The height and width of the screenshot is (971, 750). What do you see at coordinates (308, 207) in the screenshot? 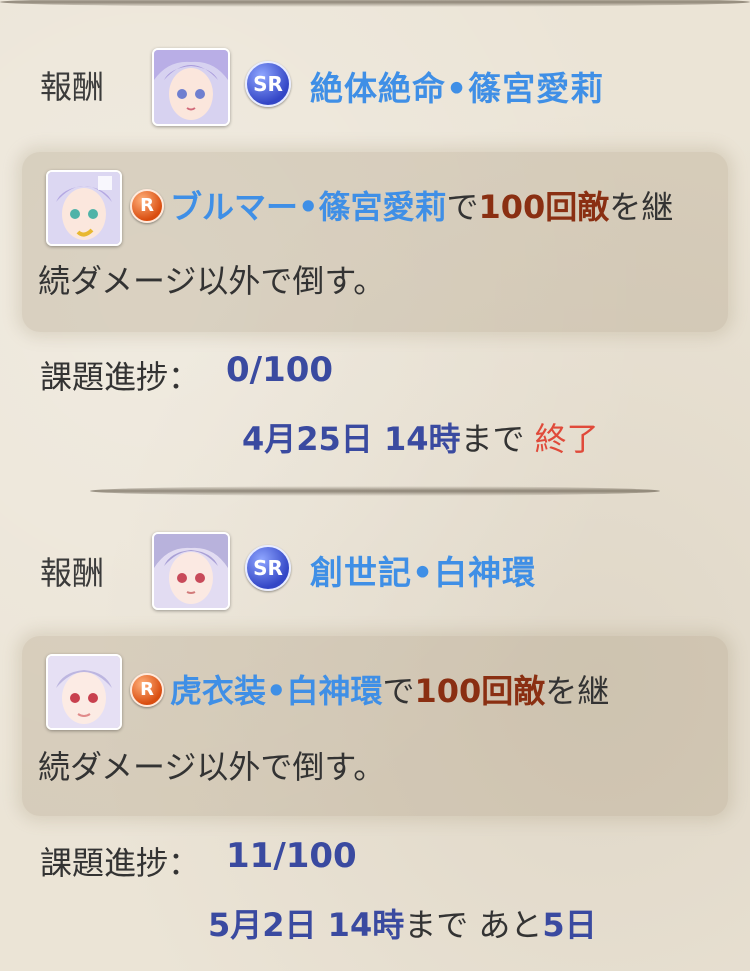
I see `task-character-name: ブルマー•篠宮愛莉` at bounding box center [308, 207].